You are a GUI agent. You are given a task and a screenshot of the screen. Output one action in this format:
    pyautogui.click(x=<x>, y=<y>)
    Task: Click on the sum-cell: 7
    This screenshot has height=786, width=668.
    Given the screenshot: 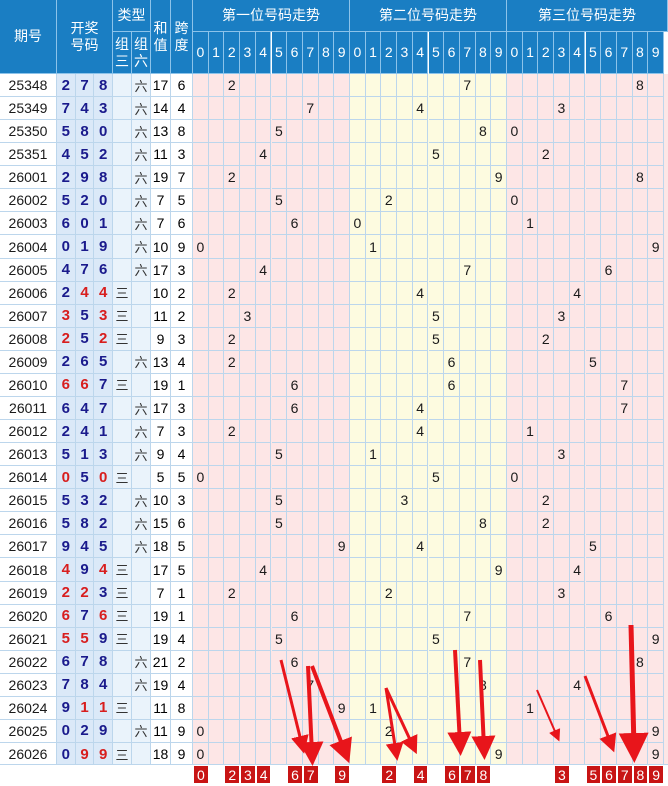 What is the action you would take?
    pyautogui.click(x=161, y=593)
    